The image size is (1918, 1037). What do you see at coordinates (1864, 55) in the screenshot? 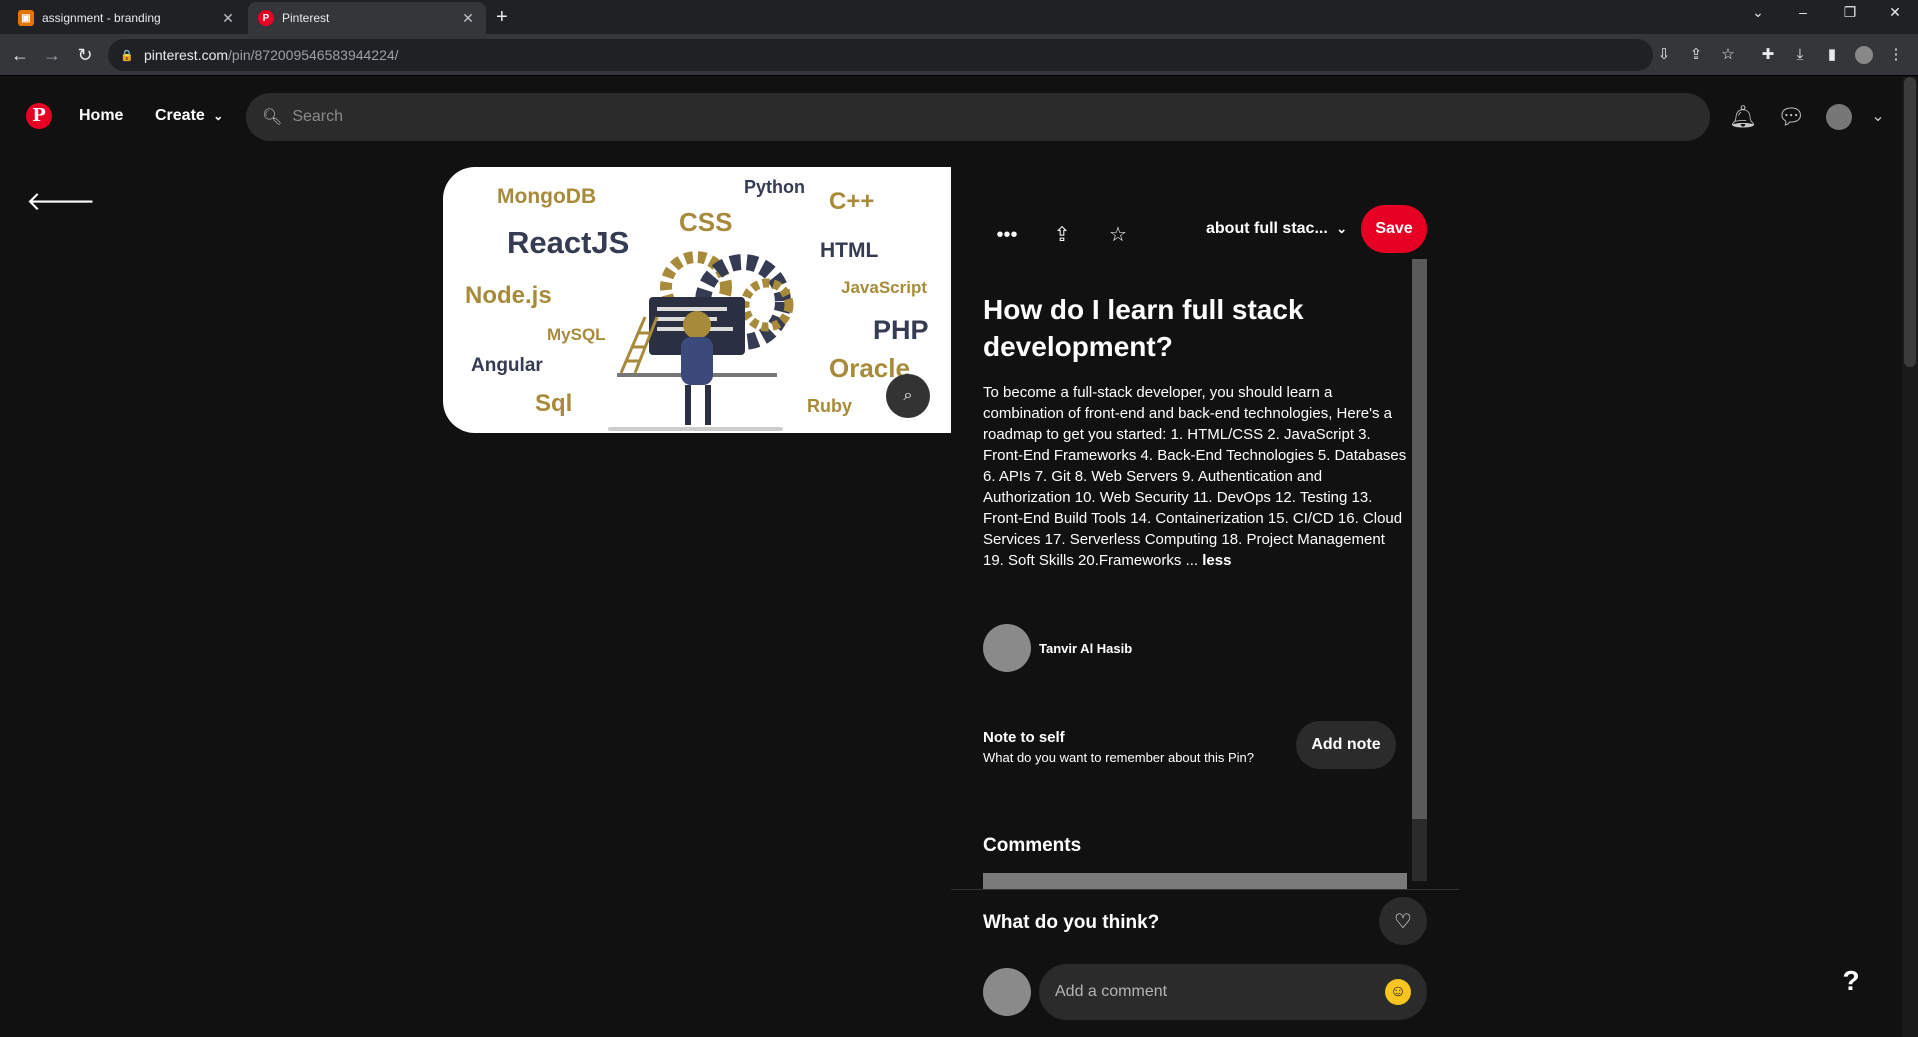
I see `profile-avatar` at bounding box center [1864, 55].